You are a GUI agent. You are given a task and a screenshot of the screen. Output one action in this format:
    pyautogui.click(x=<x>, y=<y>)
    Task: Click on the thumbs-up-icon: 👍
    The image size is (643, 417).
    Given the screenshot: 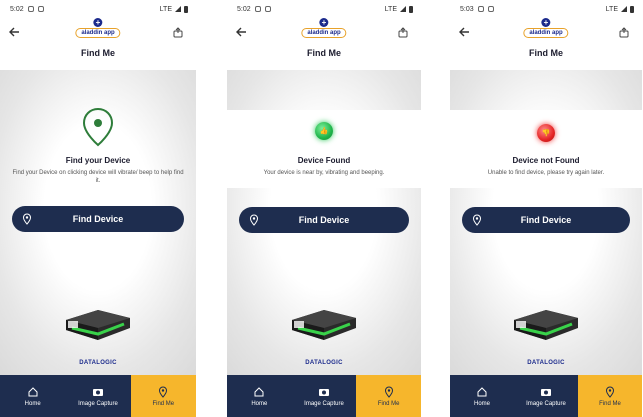 What is the action you would take?
    pyautogui.click(x=324, y=131)
    